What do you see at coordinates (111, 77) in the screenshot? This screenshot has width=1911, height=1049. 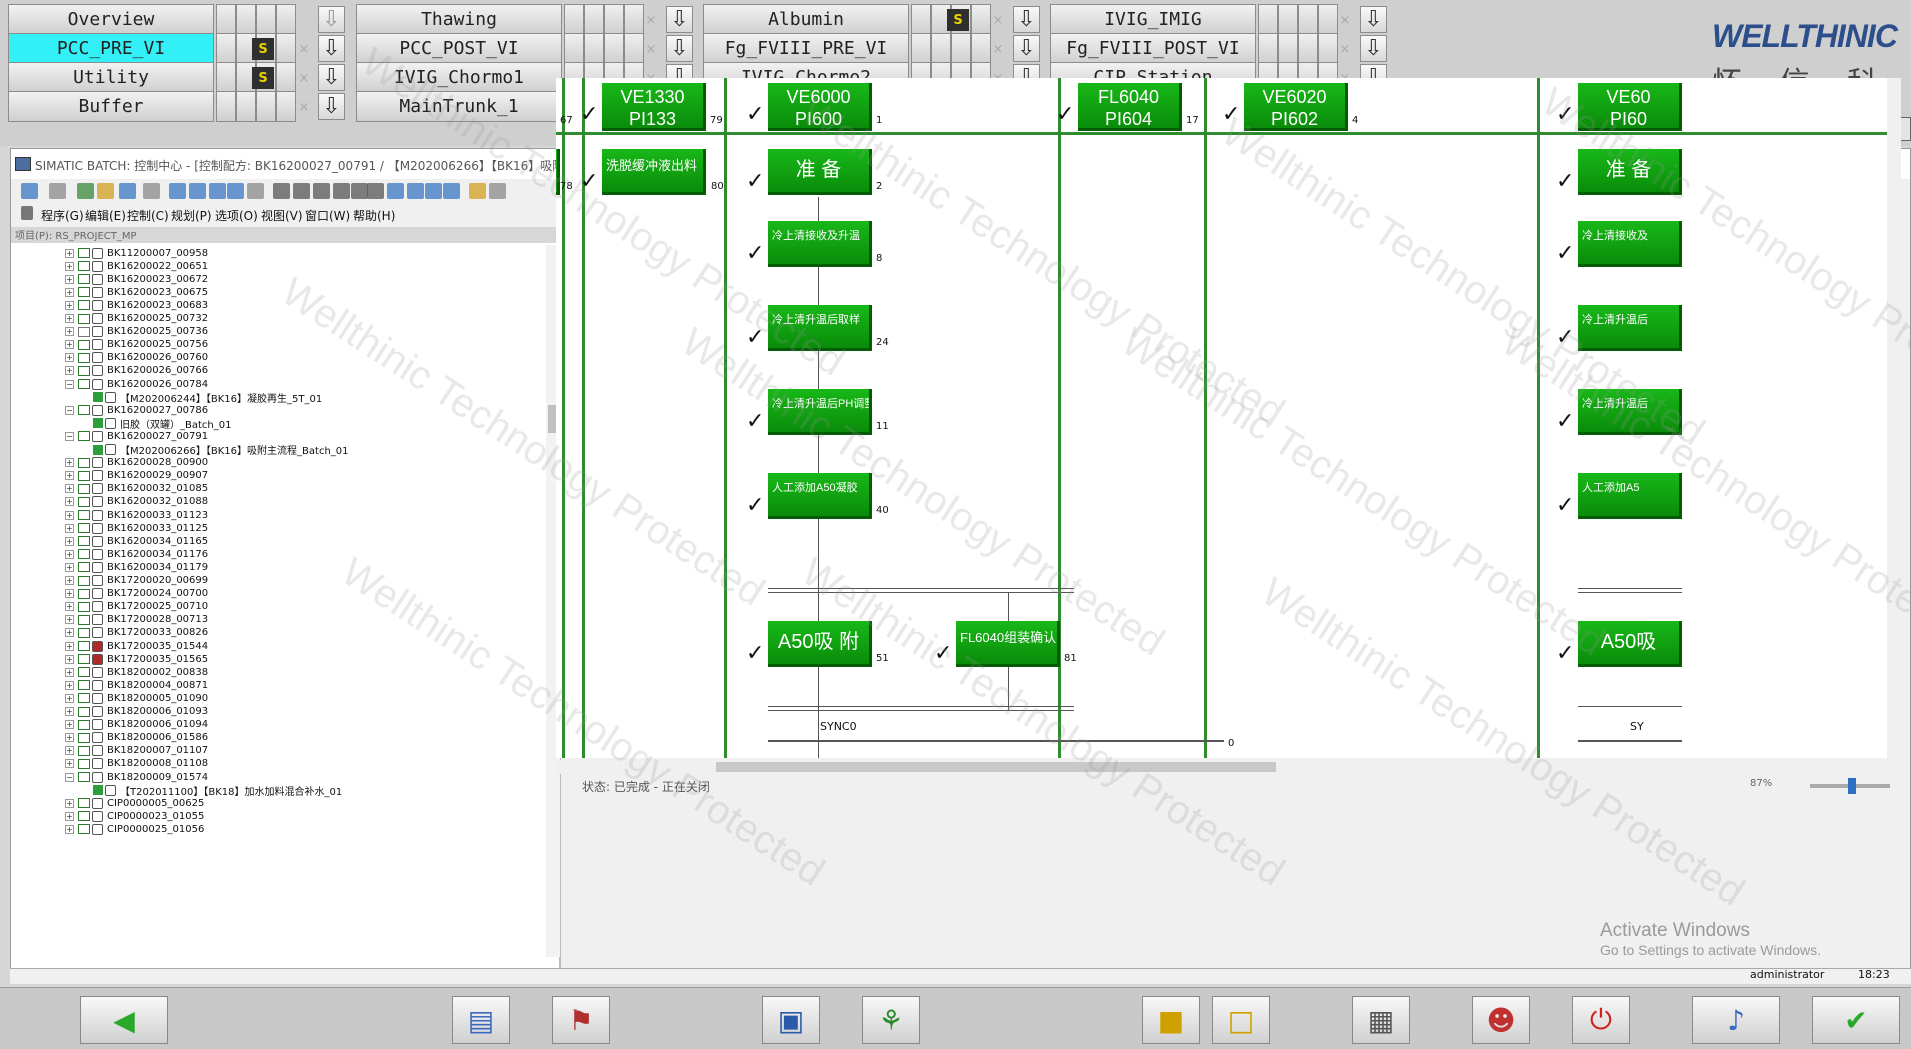 I see `area-button: Utility` at bounding box center [111, 77].